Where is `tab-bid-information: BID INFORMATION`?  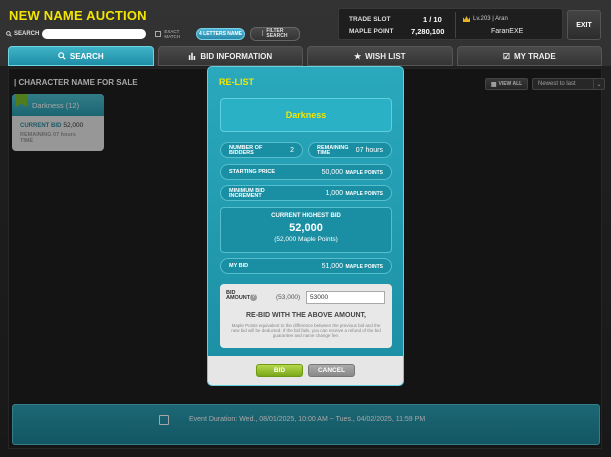 tab-bid-information: BID INFORMATION is located at coordinates (230, 56).